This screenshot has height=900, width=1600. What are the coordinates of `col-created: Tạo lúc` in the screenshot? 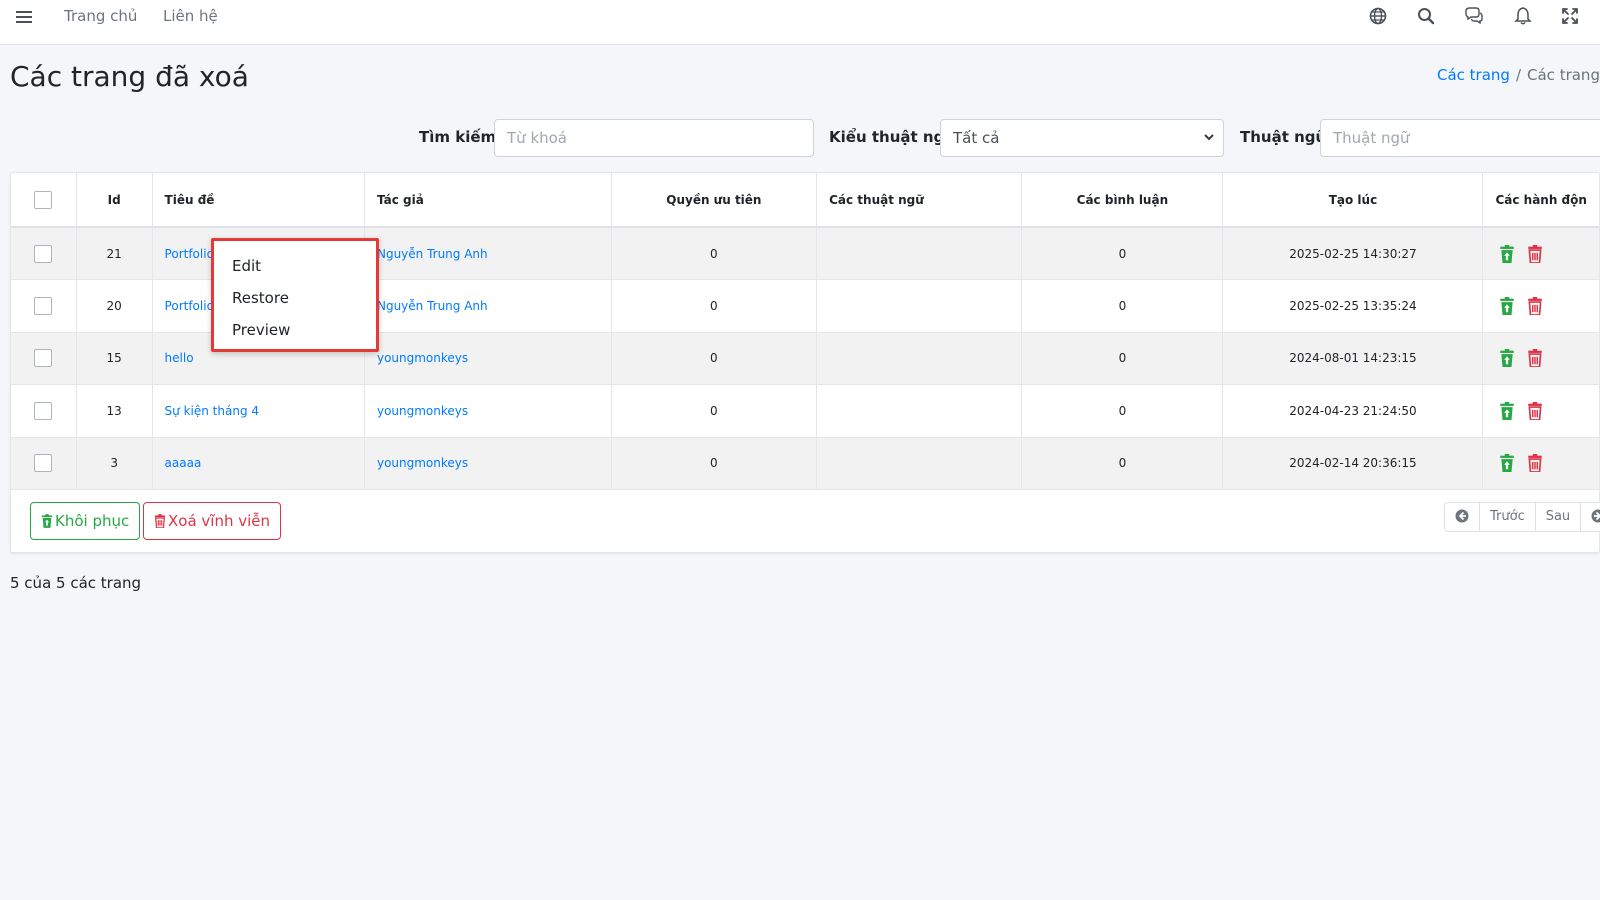 It's located at (1353, 200).